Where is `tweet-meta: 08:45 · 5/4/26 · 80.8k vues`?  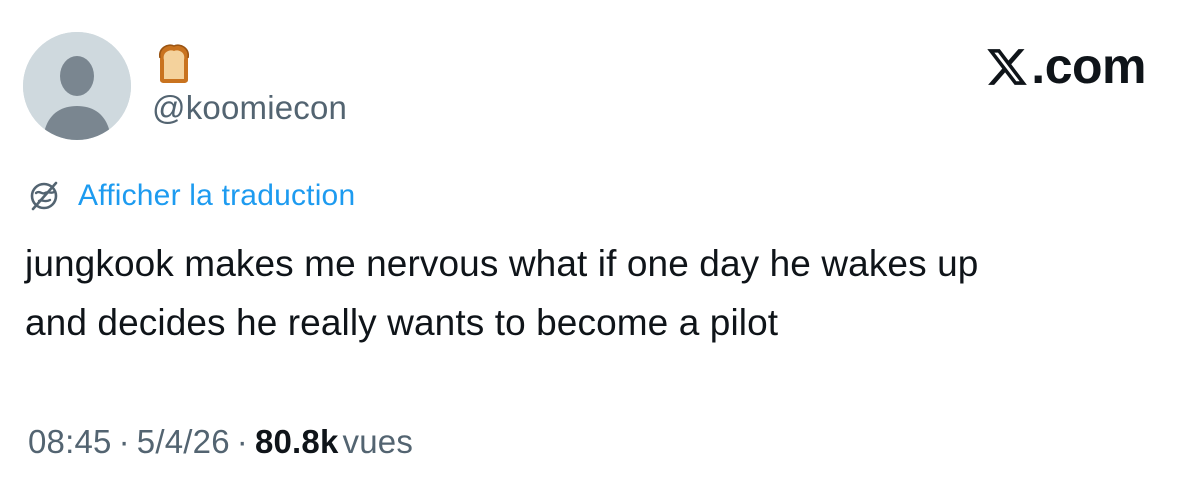 tweet-meta: 08:45 · 5/4/26 · 80.8k vues is located at coordinates (220, 442).